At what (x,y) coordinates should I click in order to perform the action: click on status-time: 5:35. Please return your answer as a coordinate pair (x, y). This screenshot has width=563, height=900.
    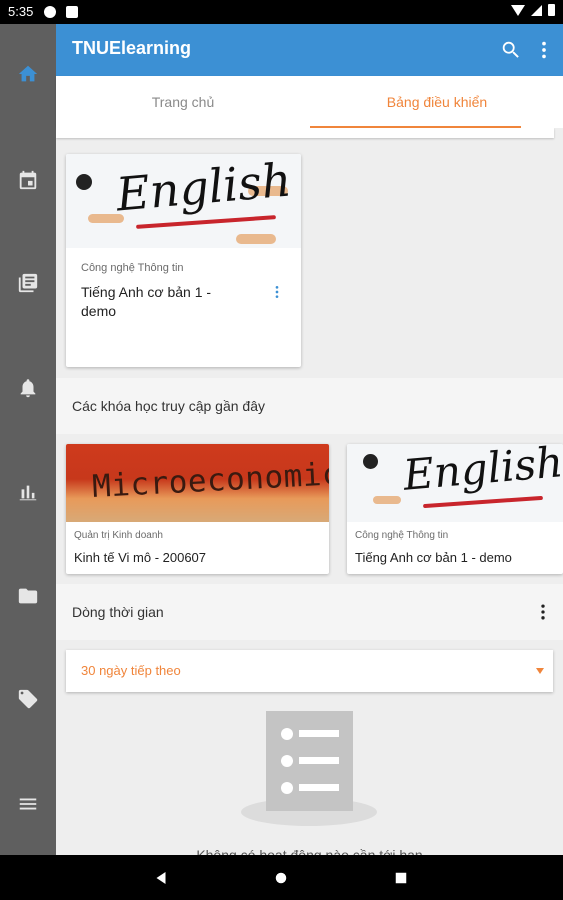
    Looking at the image, I should click on (21, 11).